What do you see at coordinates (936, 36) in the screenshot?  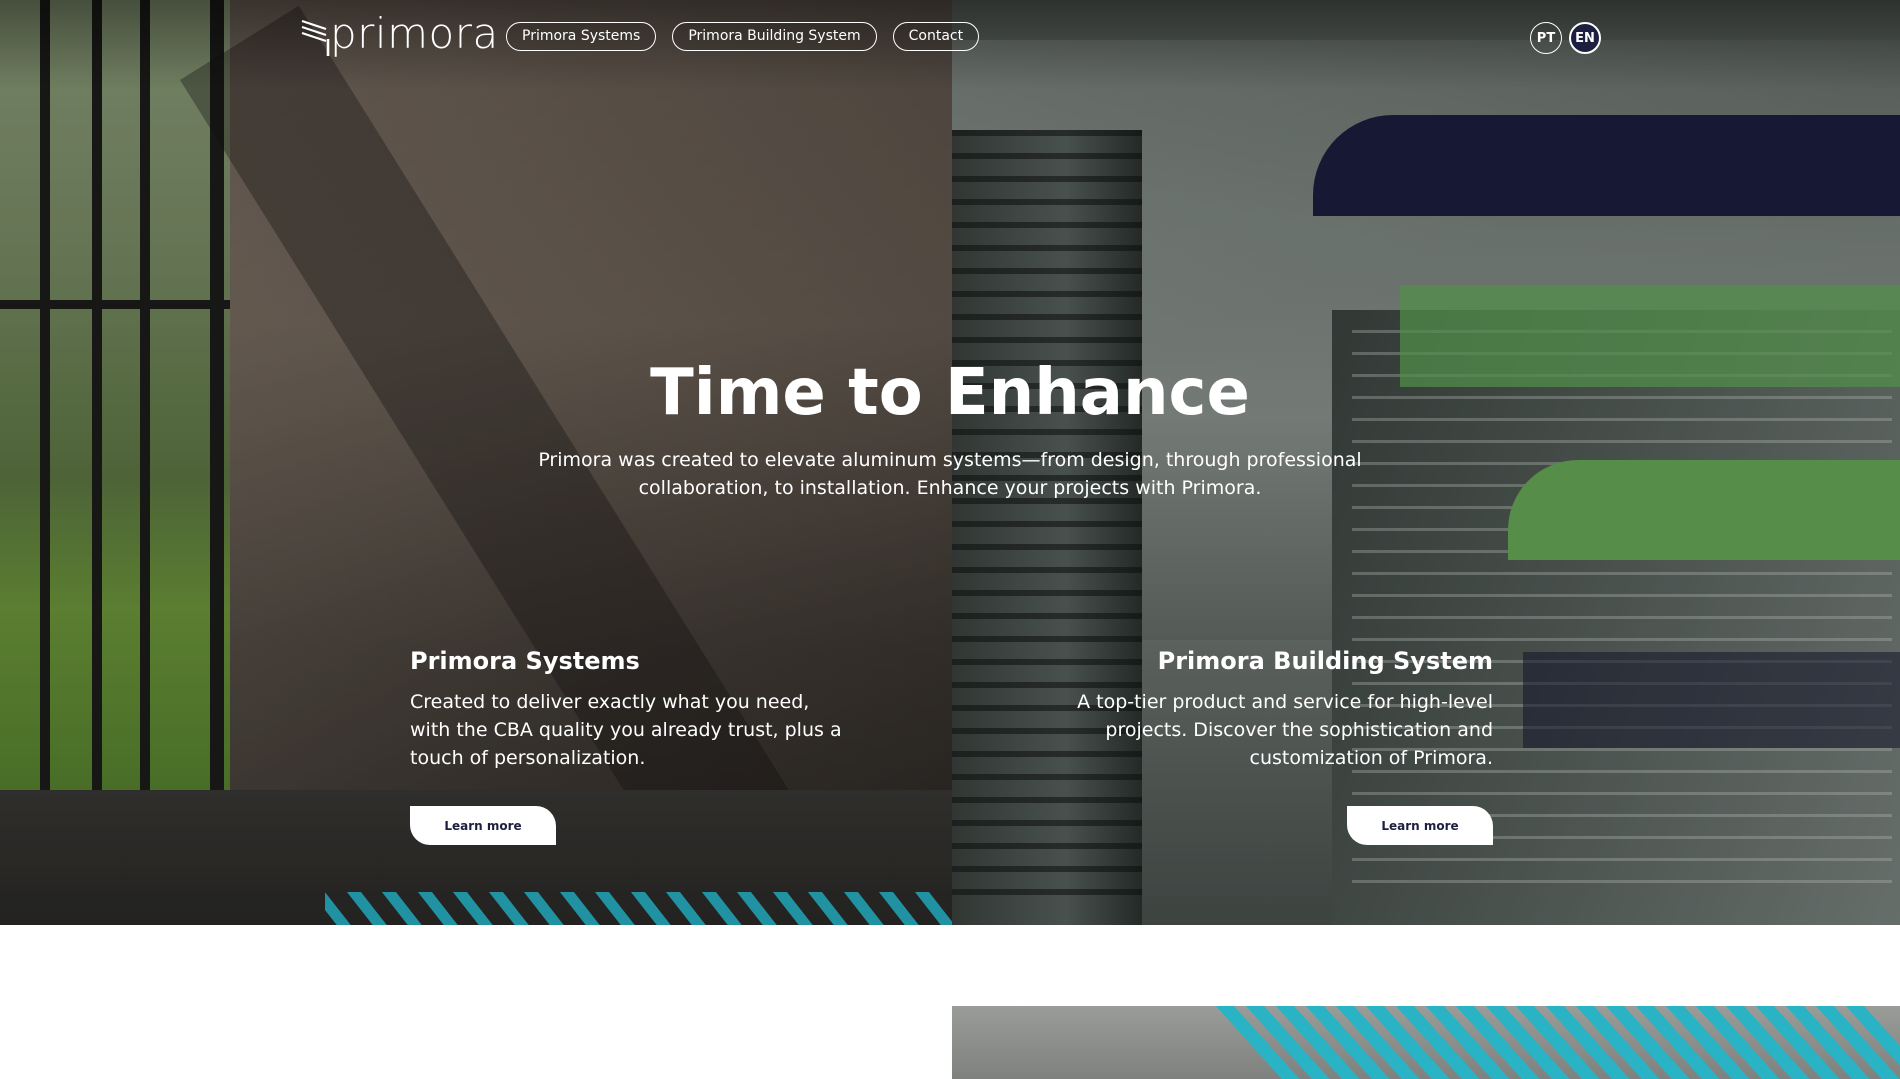 I see `nav-contact: Contact` at bounding box center [936, 36].